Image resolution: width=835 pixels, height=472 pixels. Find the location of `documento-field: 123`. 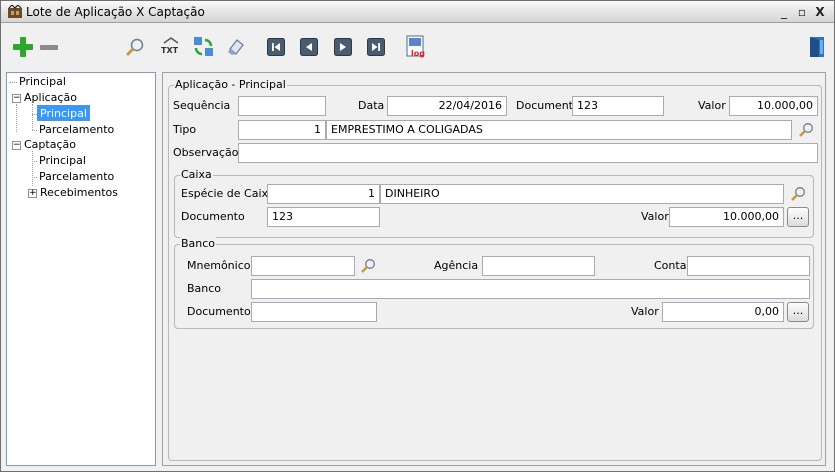

documento-field: 123 is located at coordinates (618, 106).